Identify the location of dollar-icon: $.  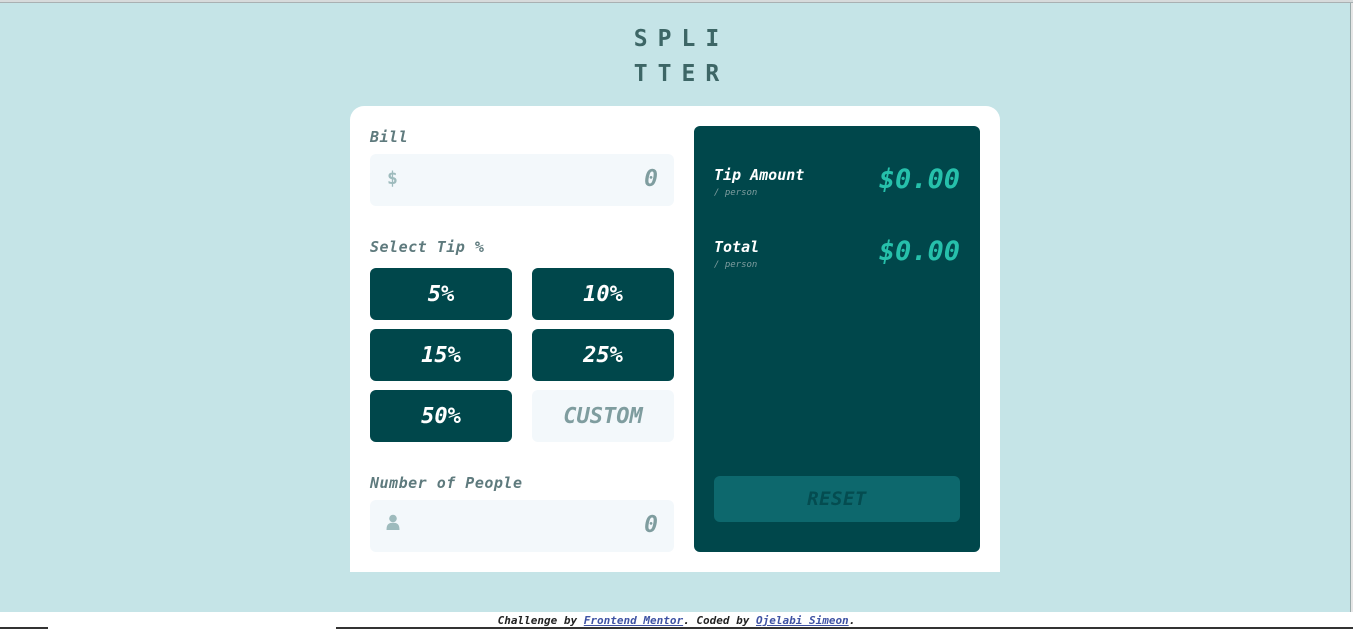
(392, 178).